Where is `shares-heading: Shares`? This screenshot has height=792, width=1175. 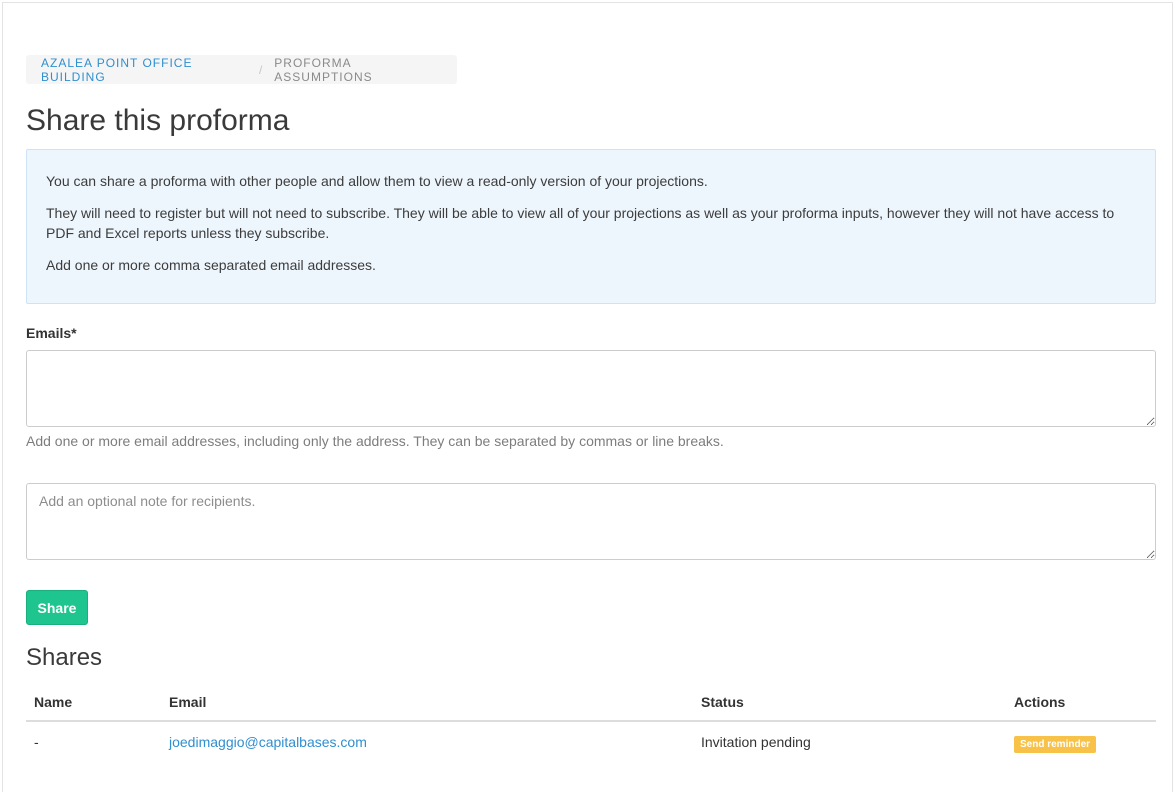
shares-heading: Shares is located at coordinates (64, 657).